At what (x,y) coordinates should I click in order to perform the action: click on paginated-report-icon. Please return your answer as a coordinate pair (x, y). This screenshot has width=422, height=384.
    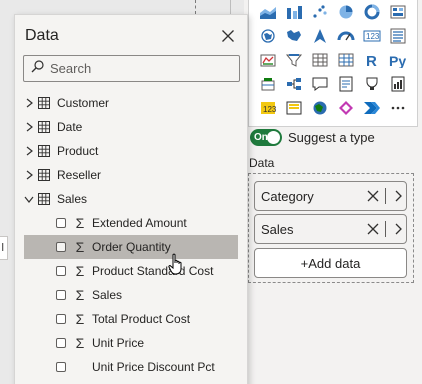
    Looking at the image, I should click on (398, 84).